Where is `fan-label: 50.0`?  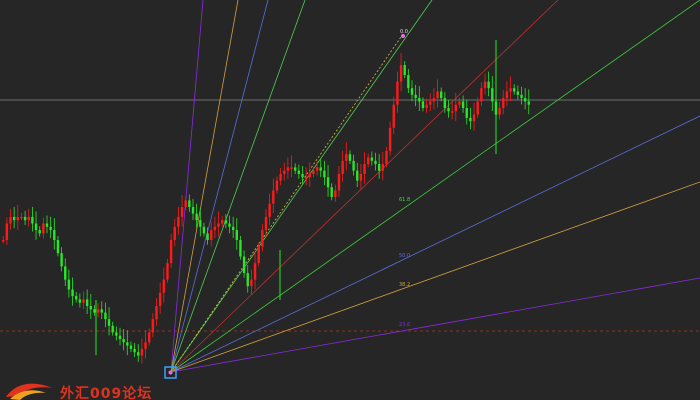
fan-label: 50.0 is located at coordinates (404, 256).